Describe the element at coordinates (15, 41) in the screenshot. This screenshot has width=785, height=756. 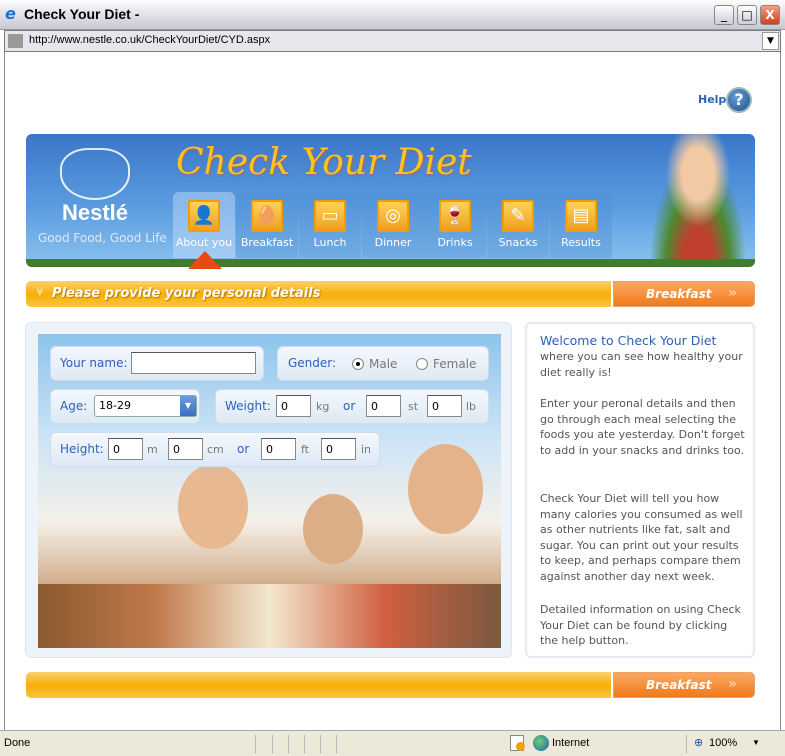
I see `page-icon` at that location.